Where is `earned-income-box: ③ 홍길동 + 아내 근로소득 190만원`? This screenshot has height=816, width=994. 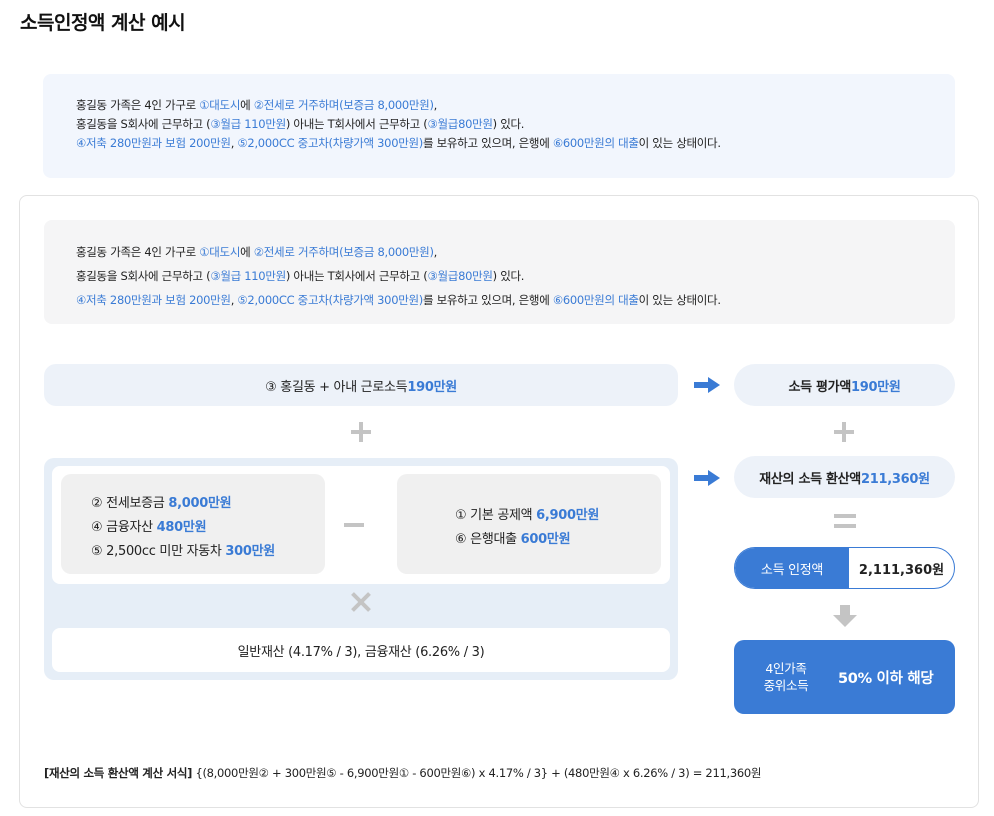
earned-income-box: ③ 홍길동 + 아내 근로소득 190만원 is located at coordinates (361, 385).